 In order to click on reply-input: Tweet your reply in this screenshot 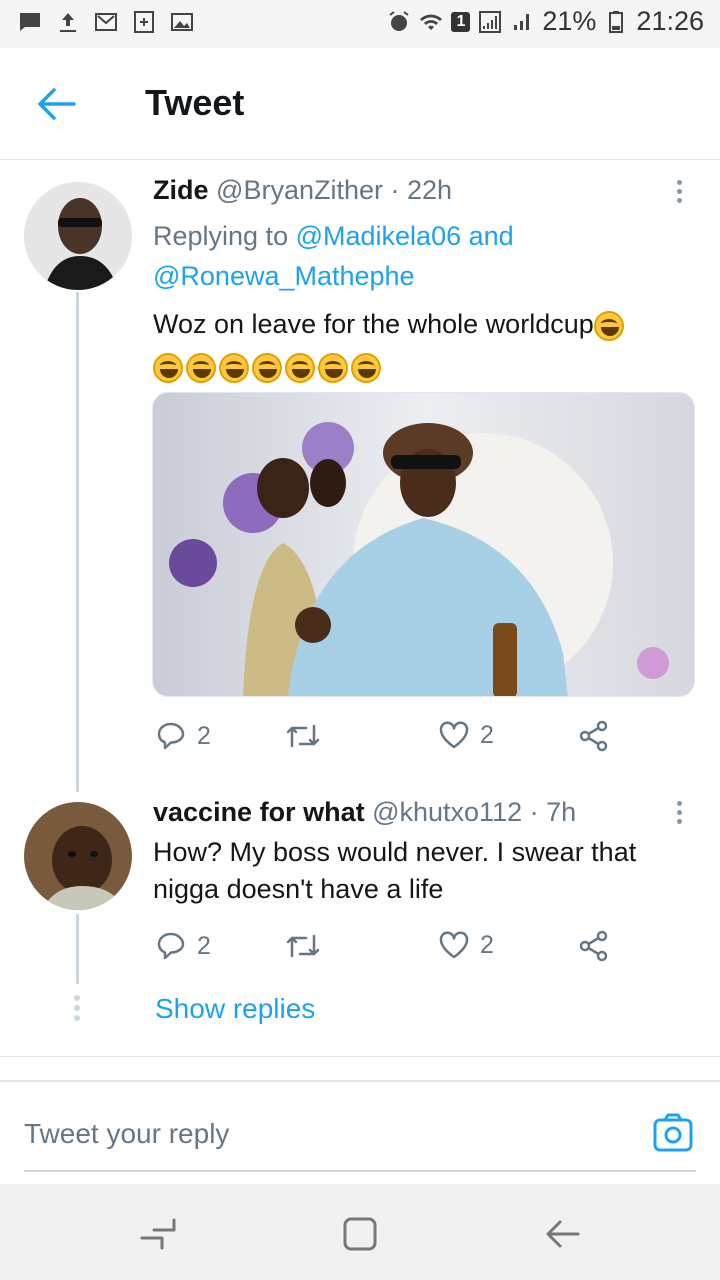, I will do `click(126, 1134)`.